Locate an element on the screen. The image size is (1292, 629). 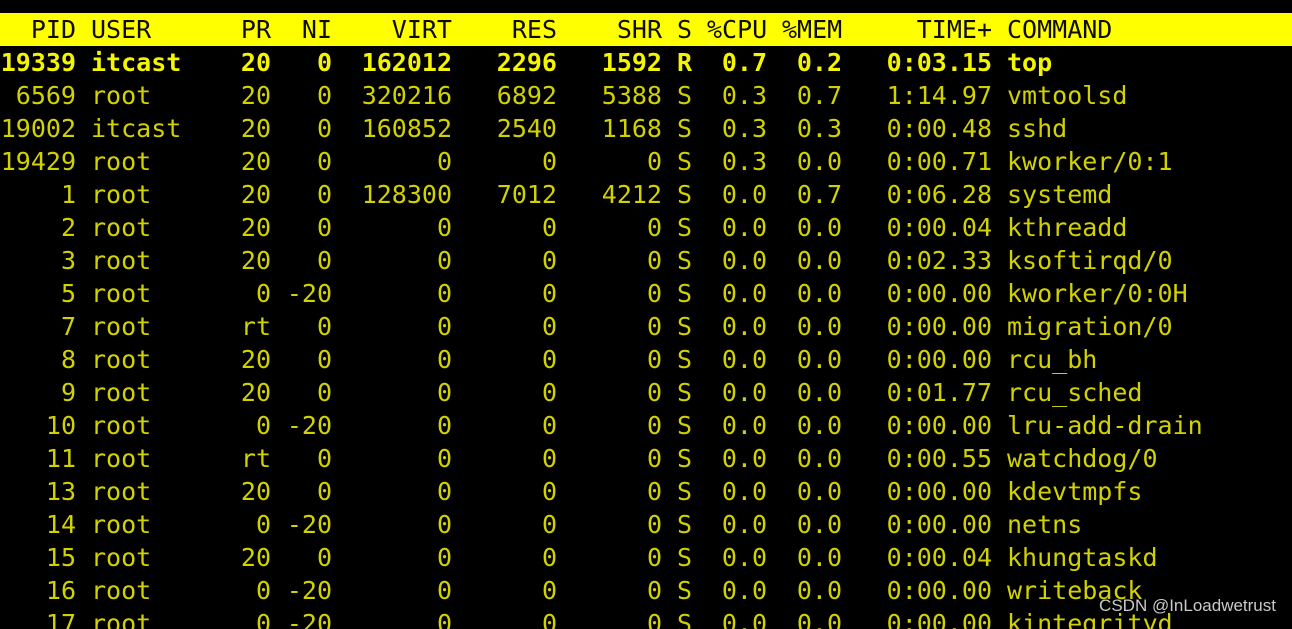
cell-time: 0:00.55 is located at coordinates (939, 458).